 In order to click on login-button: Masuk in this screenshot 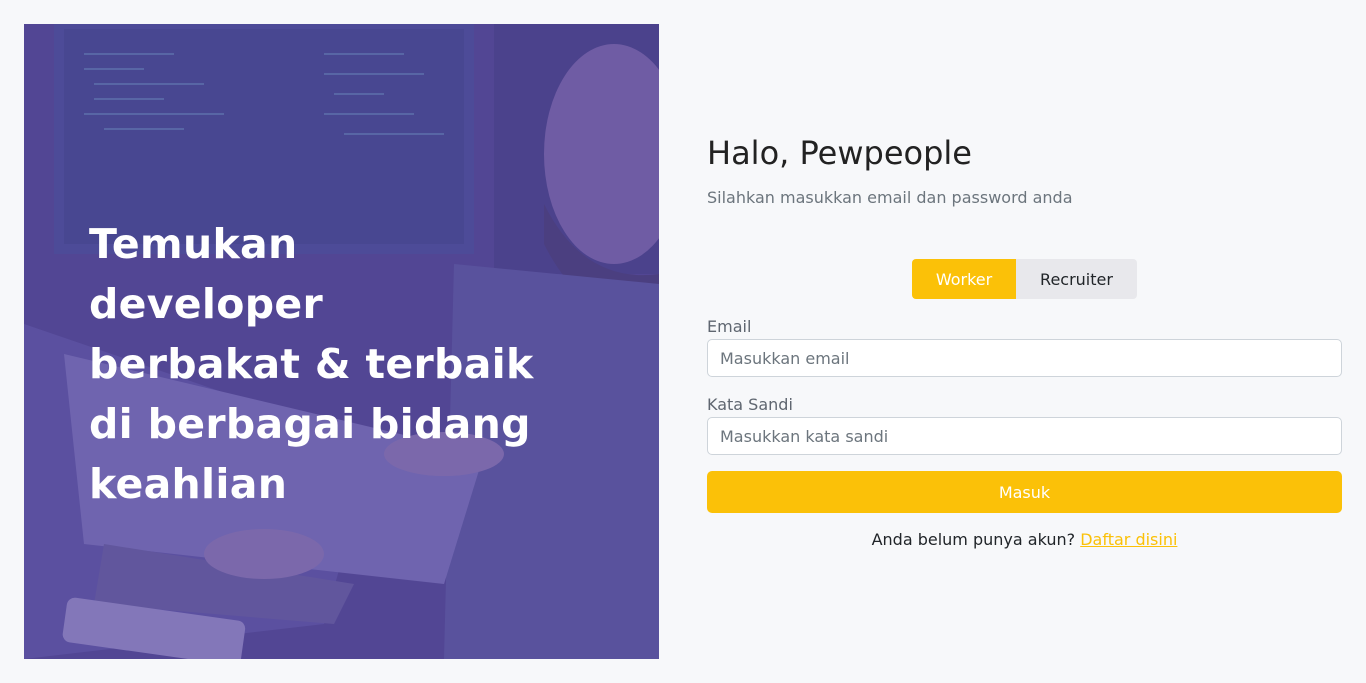, I will do `click(1024, 492)`.